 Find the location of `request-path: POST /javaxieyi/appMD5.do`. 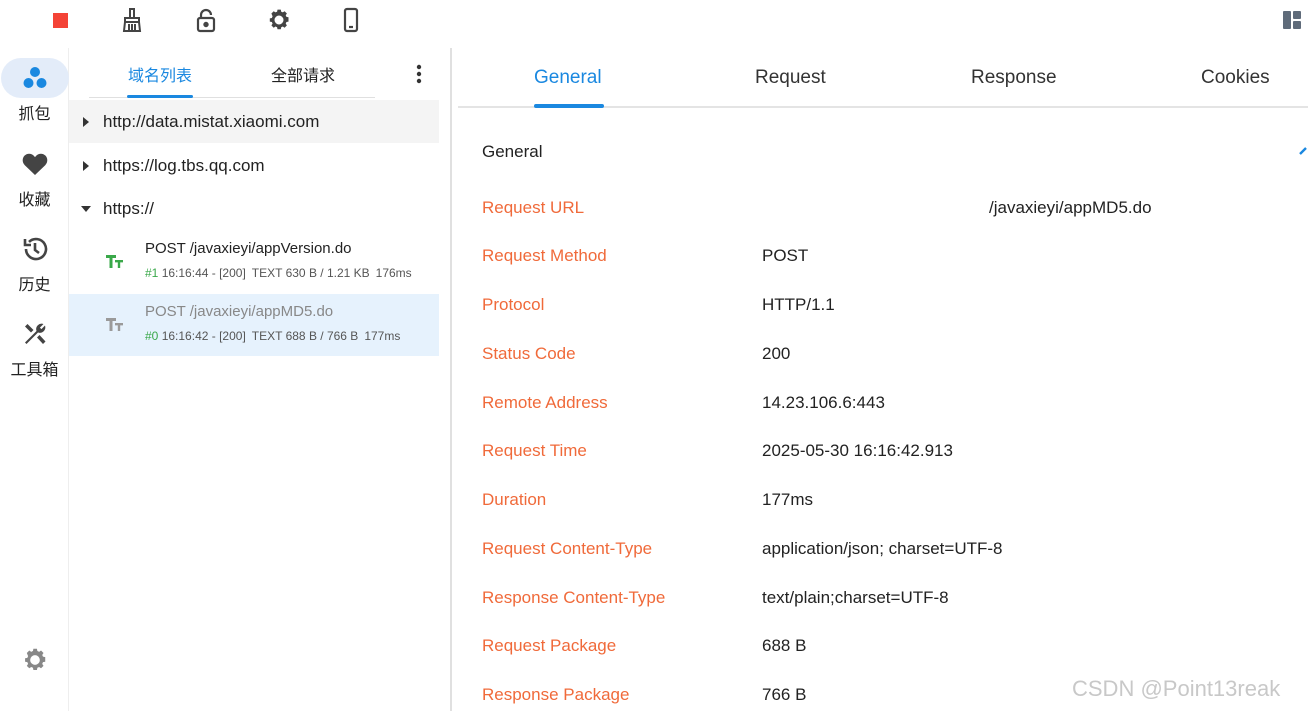

request-path: POST /javaxieyi/appMD5.do is located at coordinates (239, 311).